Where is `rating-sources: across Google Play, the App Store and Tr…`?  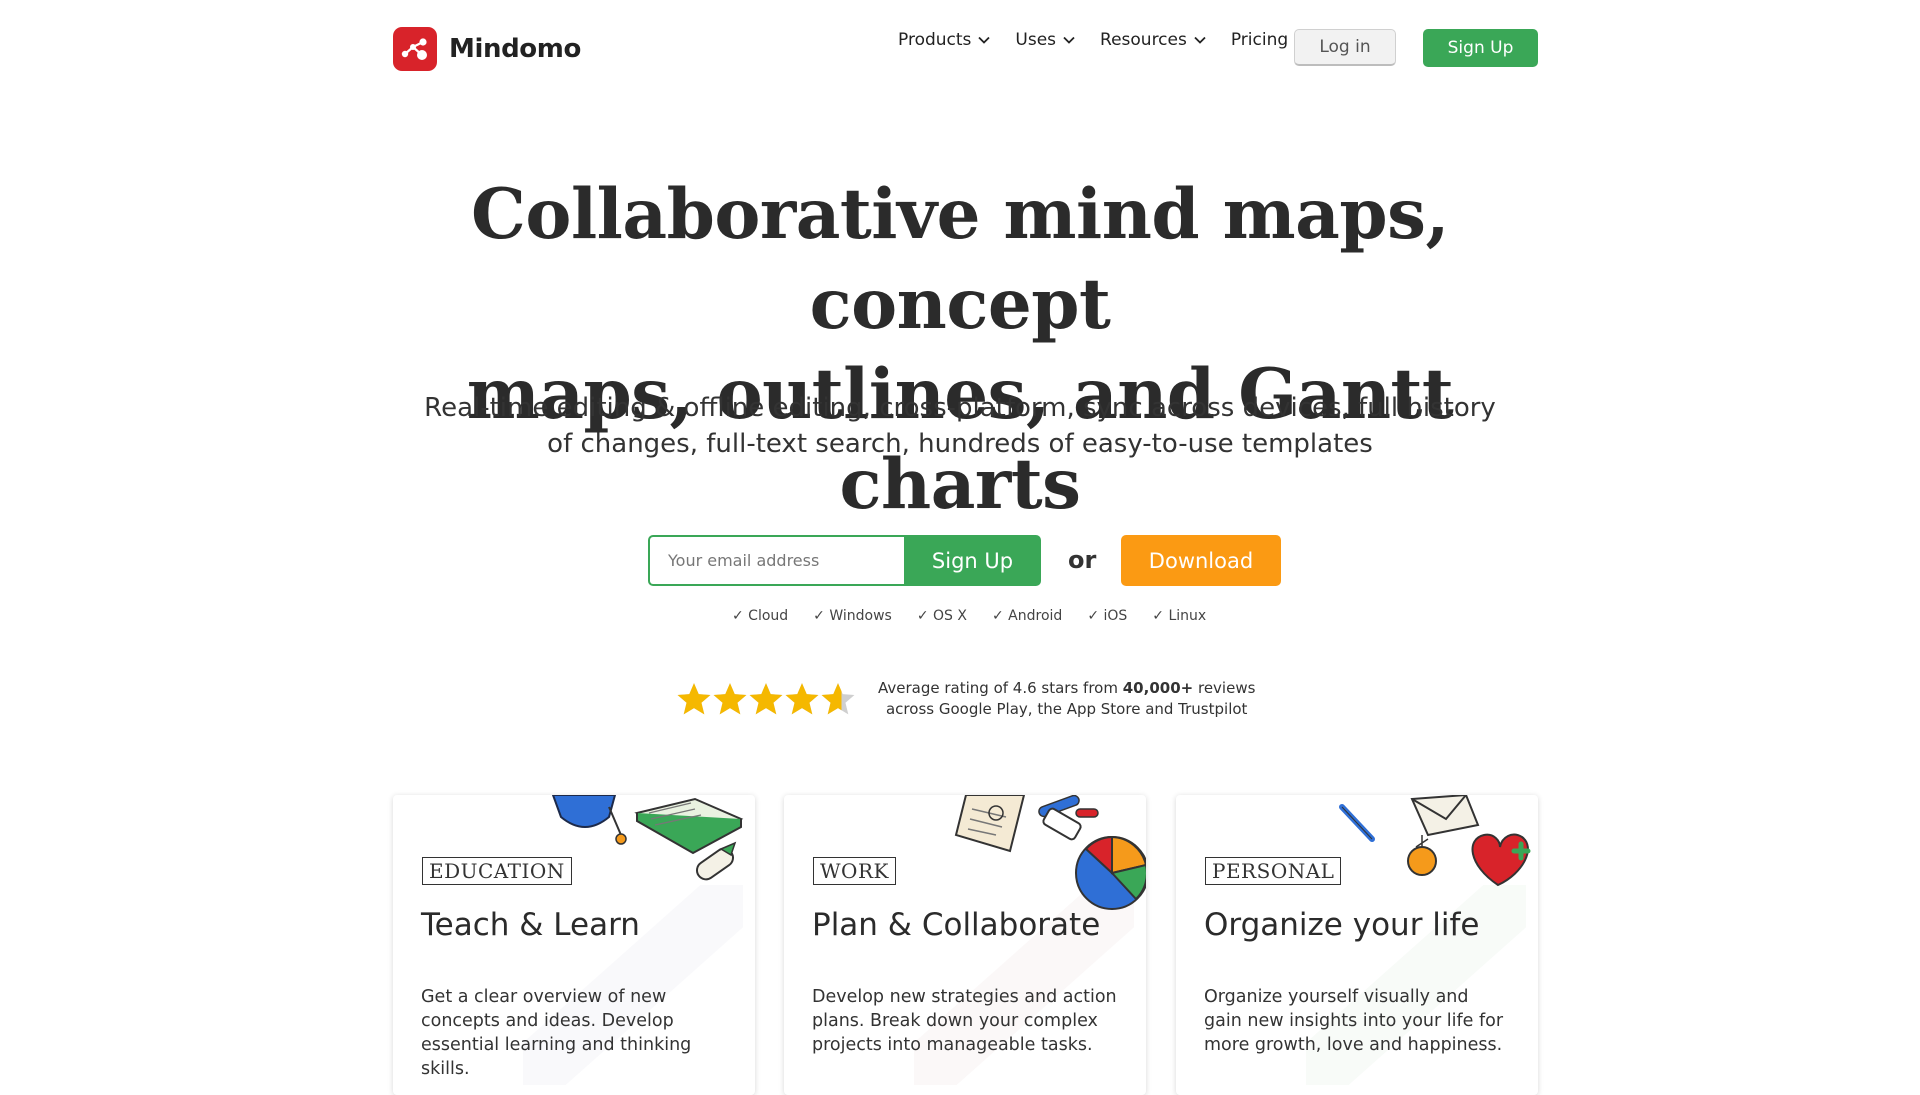 rating-sources: across Google Play, the App Store and Tr… is located at coordinates (1066, 709).